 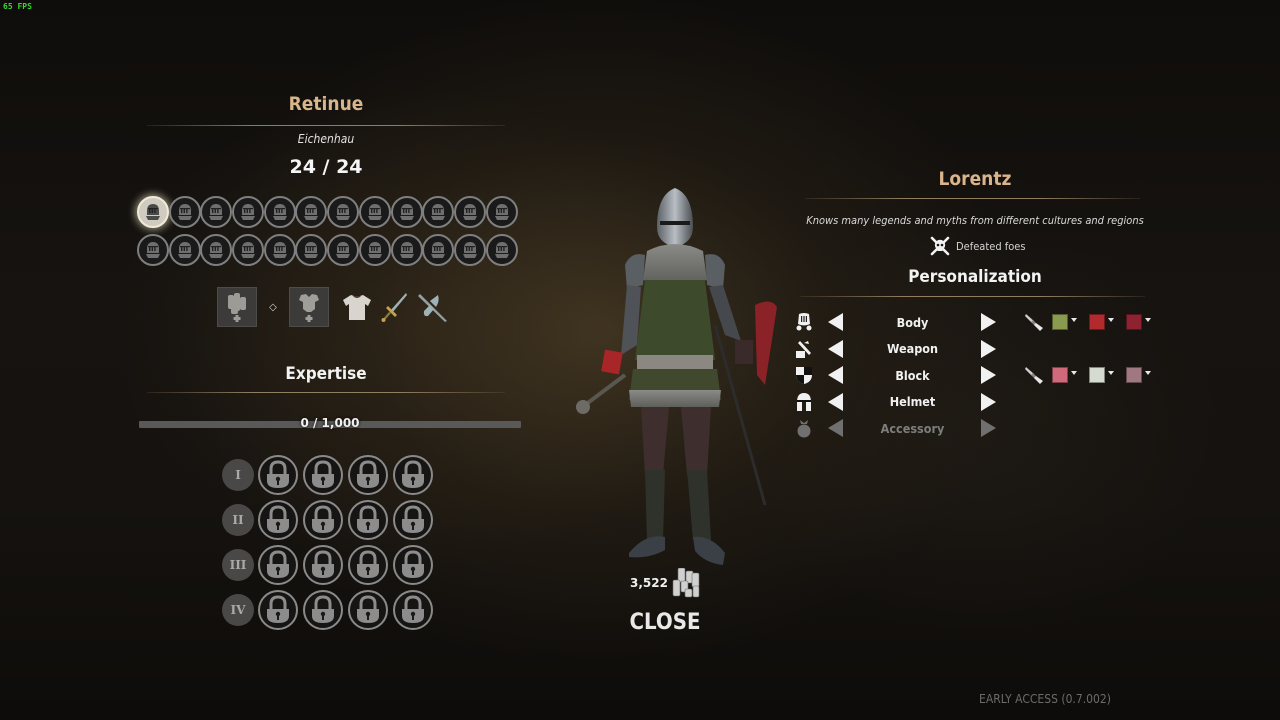 What do you see at coordinates (665, 583) in the screenshot?
I see `gold-display: 3,522` at bounding box center [665, 583].